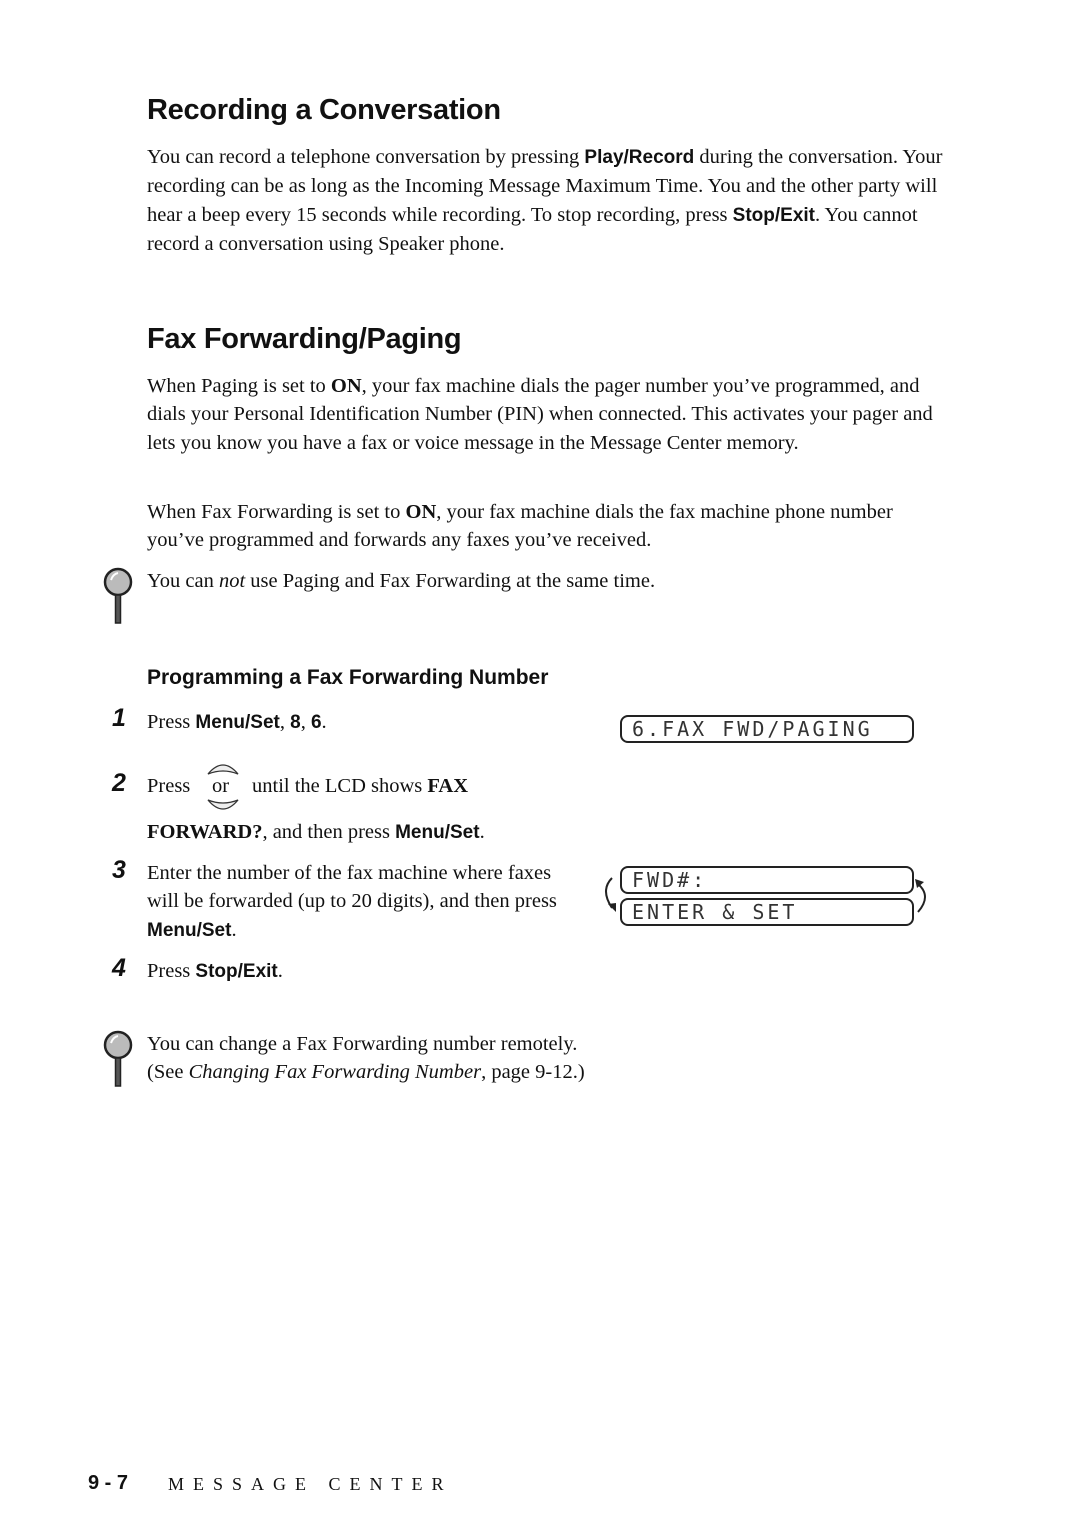  What do you see at coordinates (348, 677) in the screenshot?
I see `subsection-title: Programming a Fax Forwarding Number` at bounding box center [348, 677].